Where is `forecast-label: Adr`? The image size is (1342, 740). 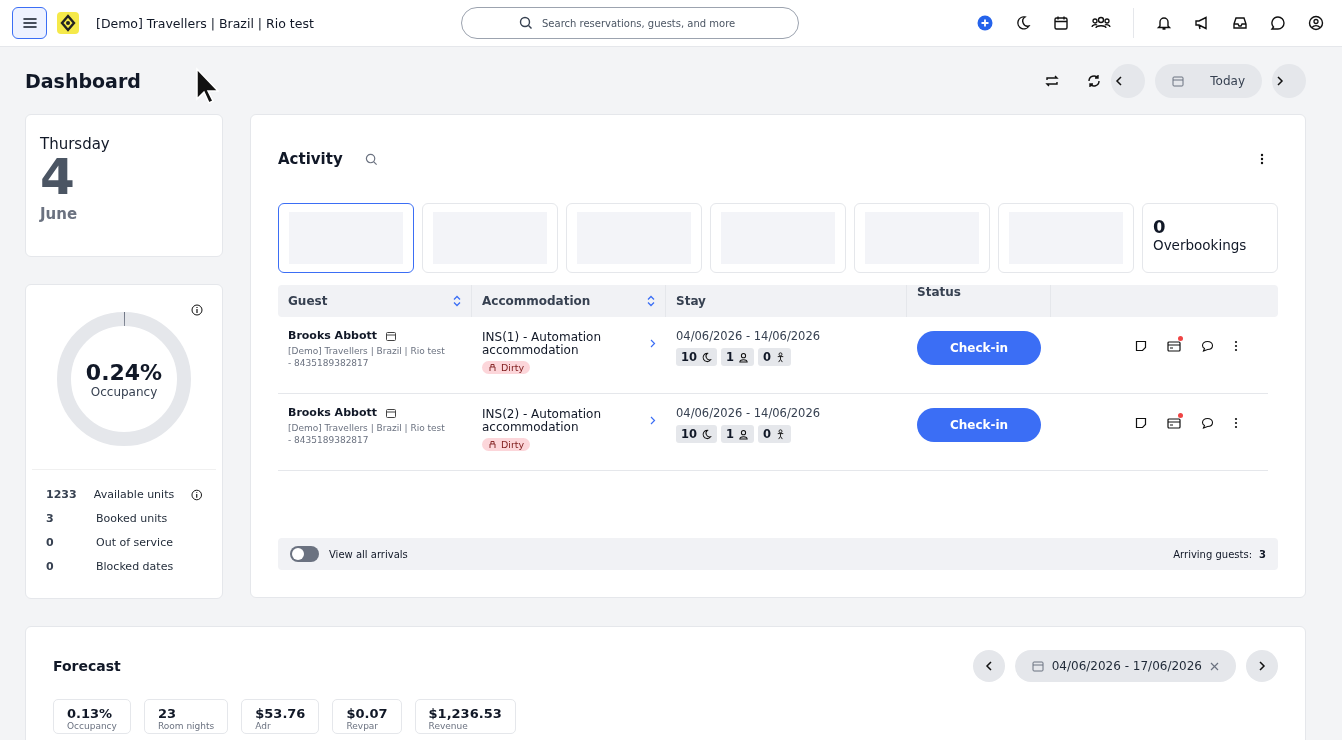 forecast-label: Adr is located at coordinates (263, 726).